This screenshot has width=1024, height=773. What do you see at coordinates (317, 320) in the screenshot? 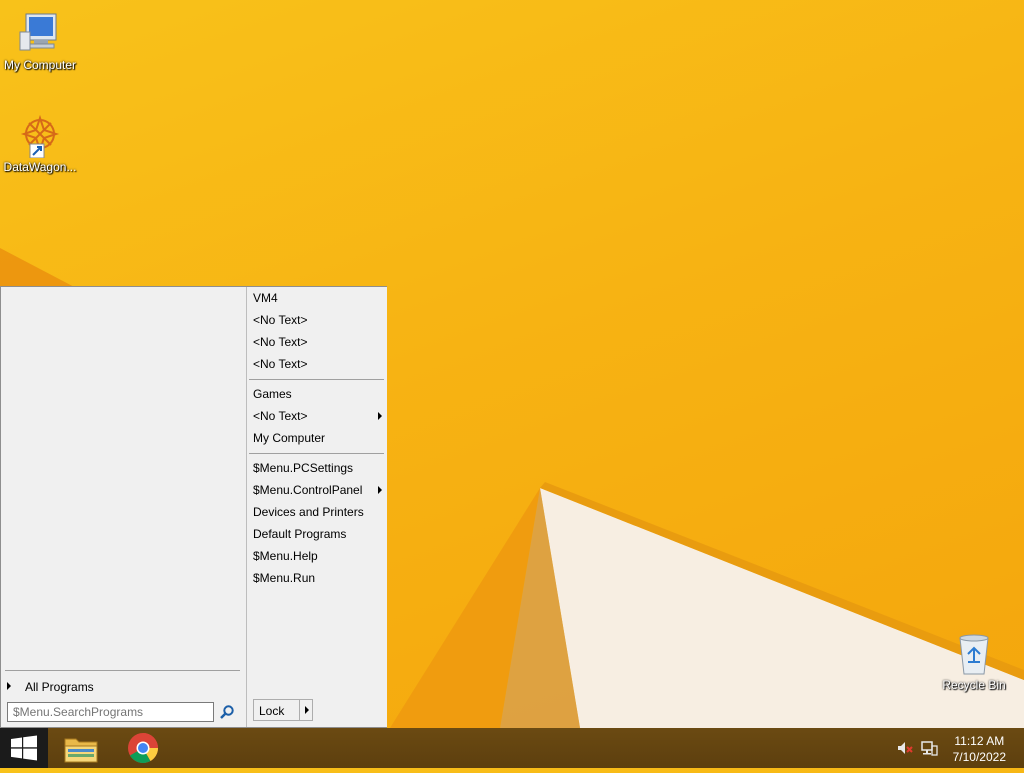
I see `menu-item-no-text-1: <No Text>` at bounding box center [317, 320].